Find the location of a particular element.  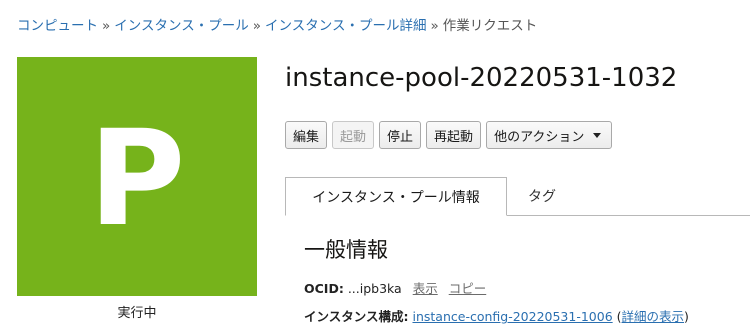

ocid-value: ...ipb3ka is located at coordinates (374, 288).